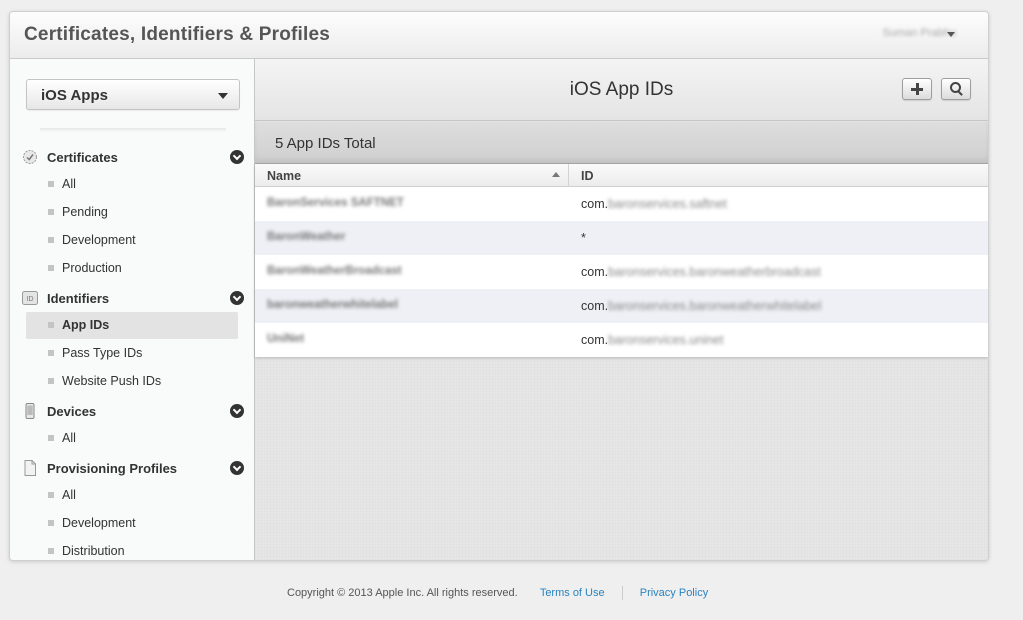 Image resolution: width=1023 pixels, height=620 pixels. I want to click on section-certificates: Certificates, so click(133, 158).